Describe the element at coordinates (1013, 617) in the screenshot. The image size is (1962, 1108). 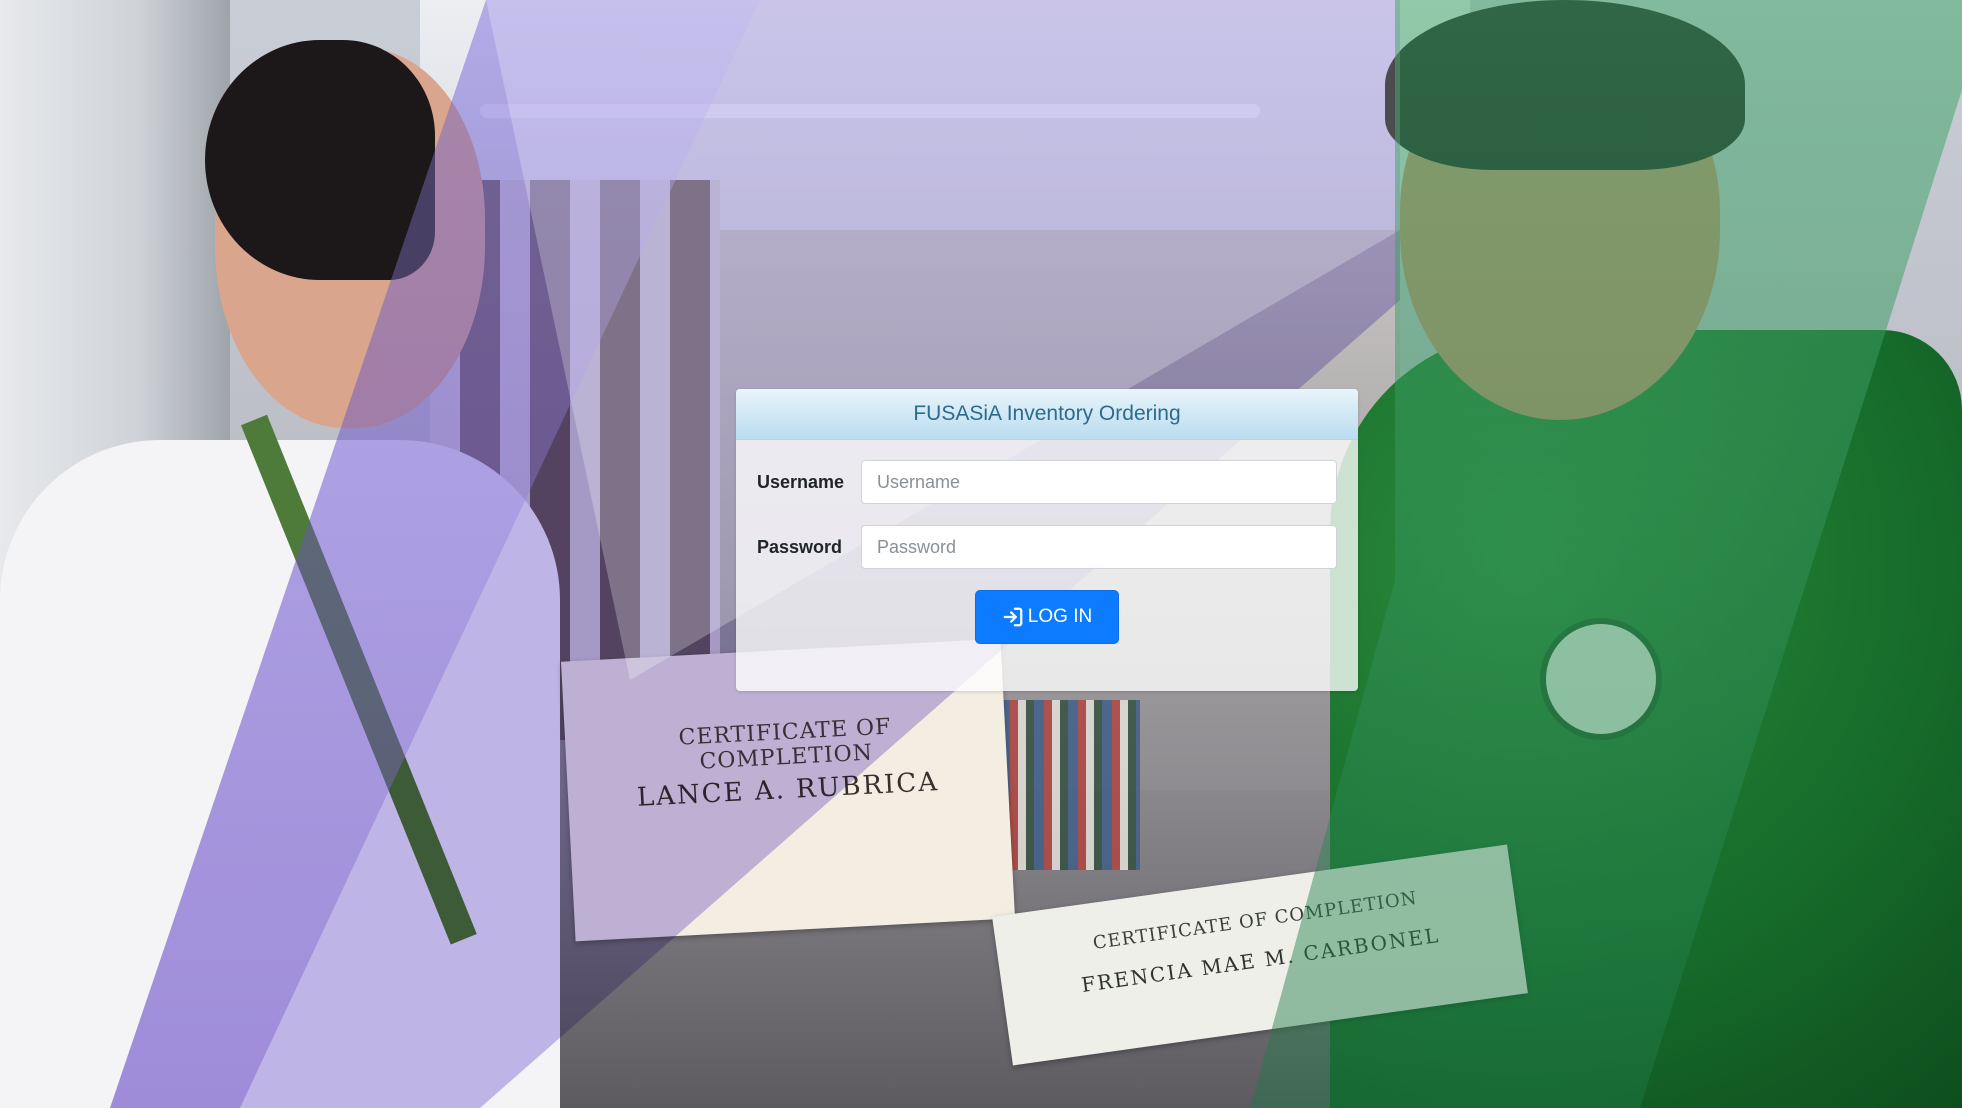
I see `sign-in-icon` at that location.